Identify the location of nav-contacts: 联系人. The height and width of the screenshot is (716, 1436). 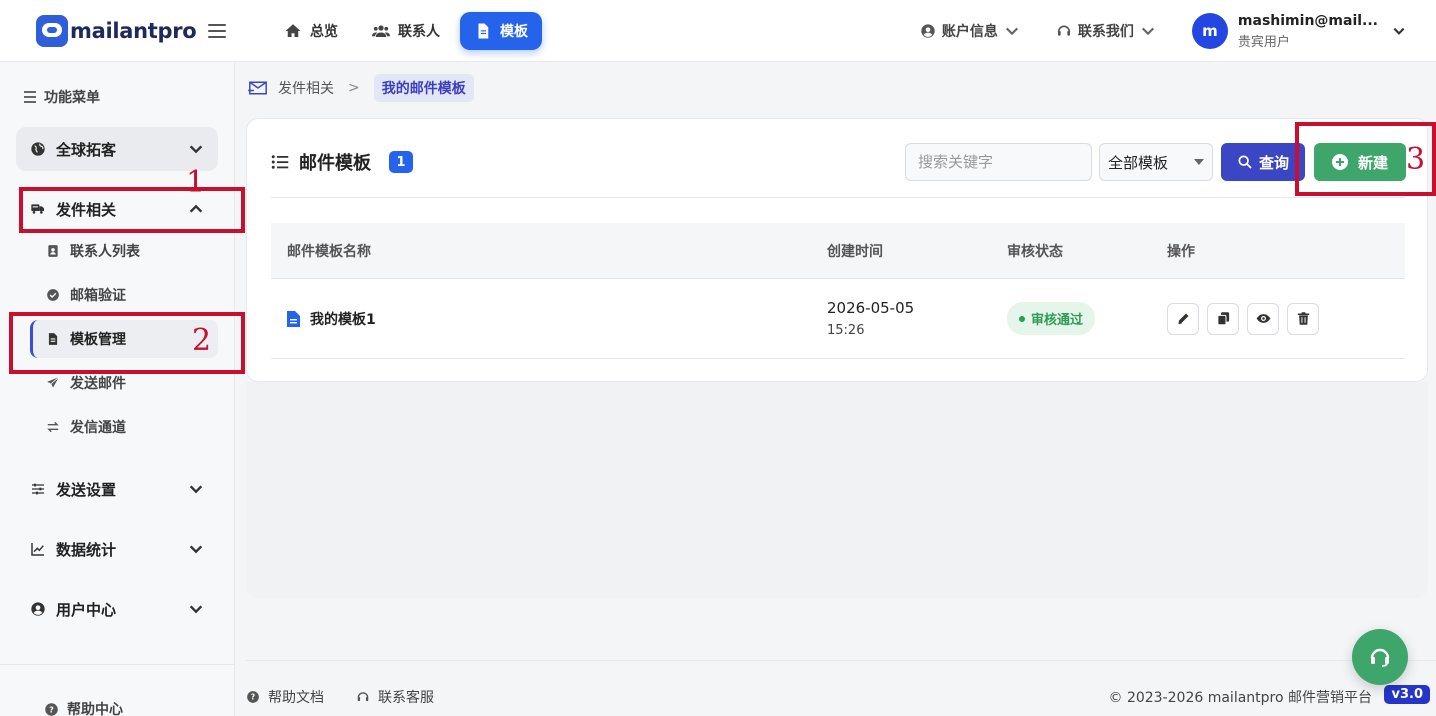
(406, 31).